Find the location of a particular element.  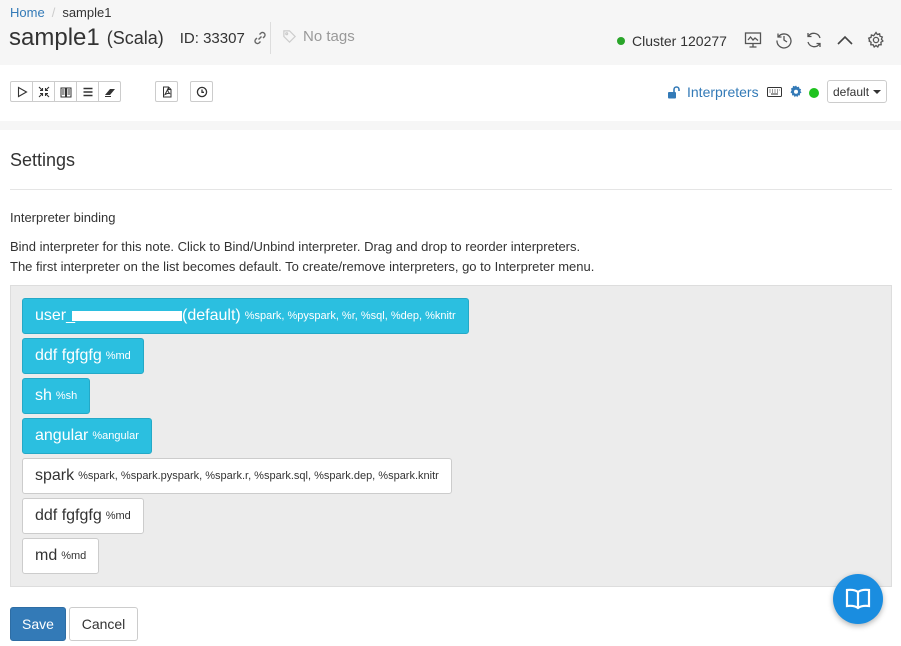

breadcrumb-current: sample1 is located at coordinates (87, 12).